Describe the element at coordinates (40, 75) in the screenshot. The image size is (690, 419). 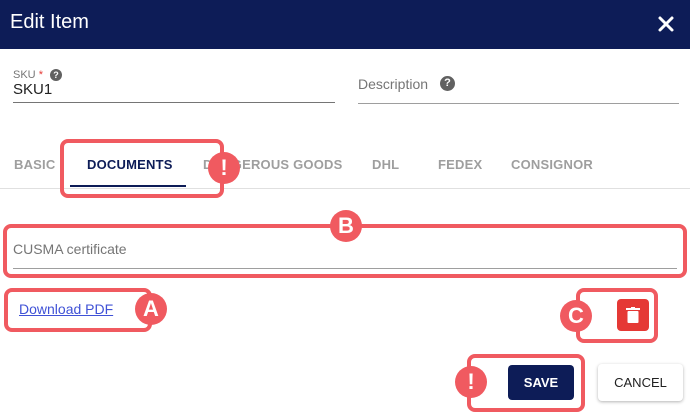
I see `required-mark: *` at that location.